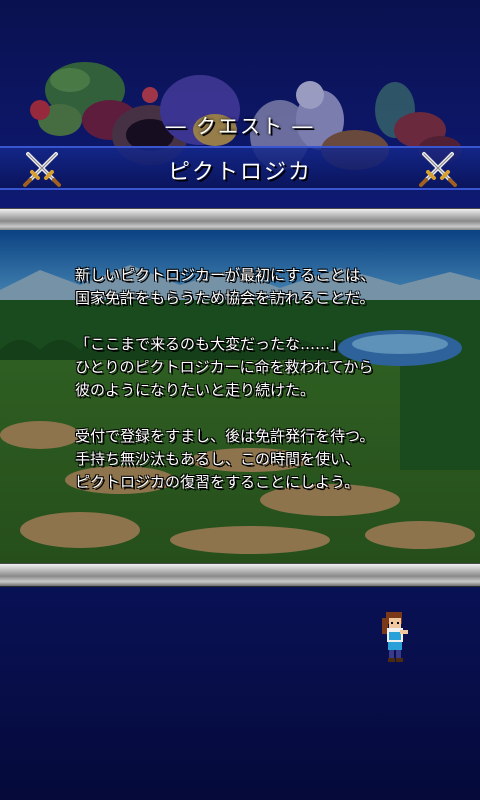 This screenshot has width=480, height=800. I want to click on quest-section-label: ― クエスト ―, so click(240, 126).